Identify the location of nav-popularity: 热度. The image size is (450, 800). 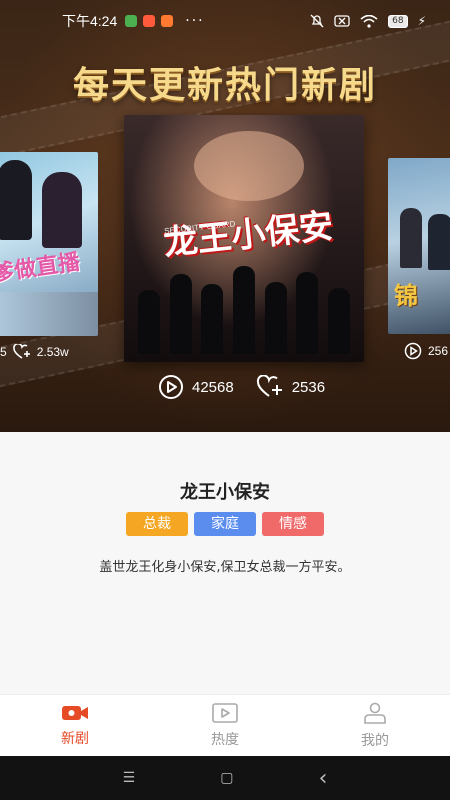
(225, 725).